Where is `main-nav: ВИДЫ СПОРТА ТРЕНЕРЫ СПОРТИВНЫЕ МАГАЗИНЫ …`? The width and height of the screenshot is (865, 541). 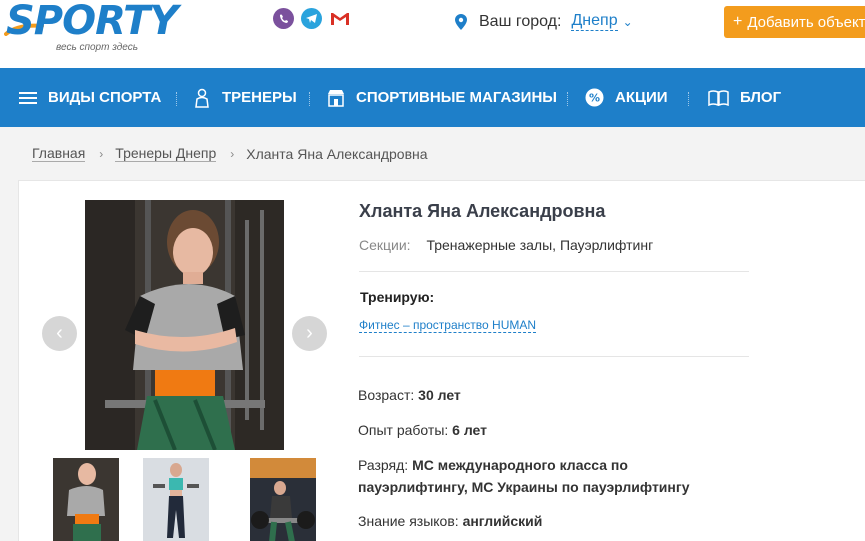 main-nav: ВИДЫ СПОРТА ТРЕНЕРЫ СПОРТИВНЫЕ МАГАЗИНЫ … is located at coordinates (432, 97).